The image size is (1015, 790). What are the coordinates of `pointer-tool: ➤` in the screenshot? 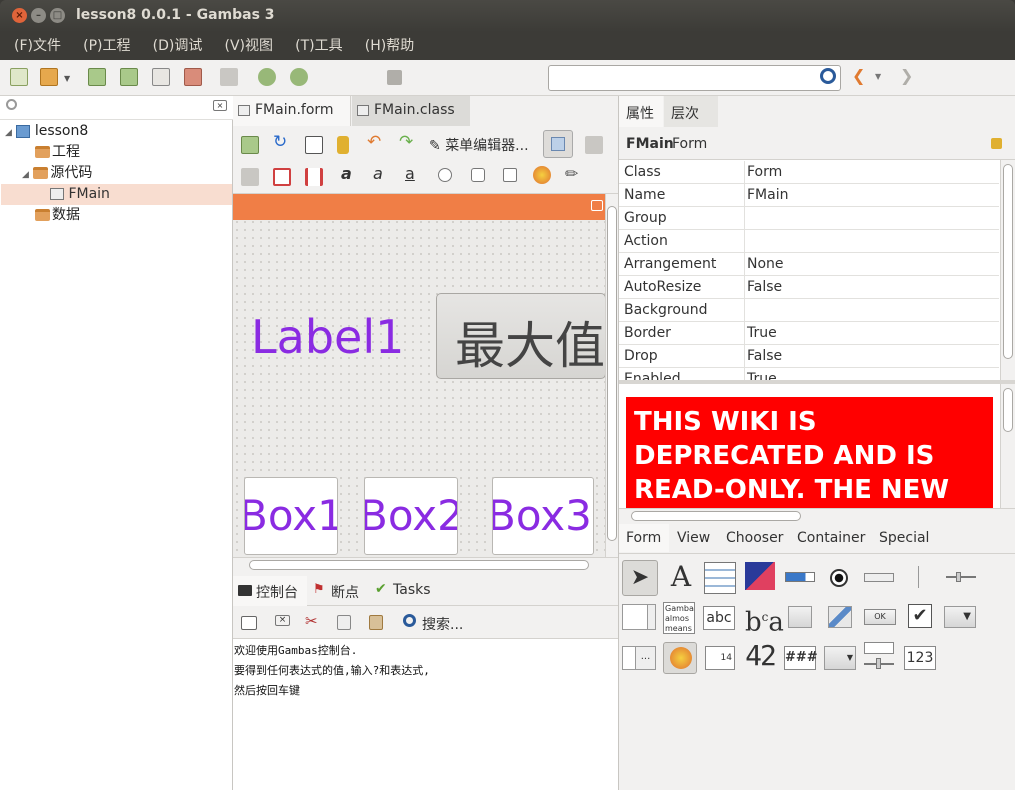 It's located at (640, 578).